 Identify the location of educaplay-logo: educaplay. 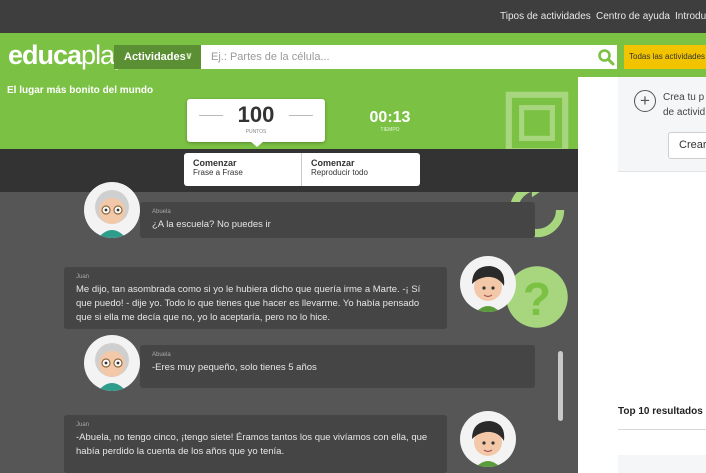
(68, 55).